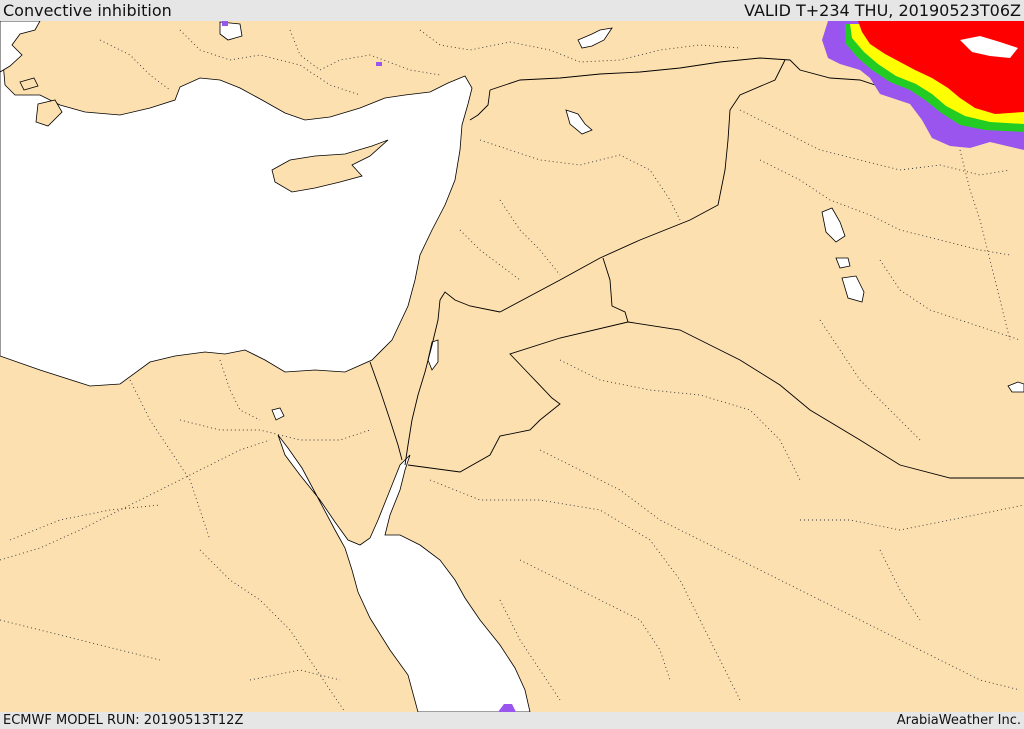  Describe the element at coordinates (958, 720) in the screenshot. I see `credit-label: ArabiaWeather Inc.` at that location.